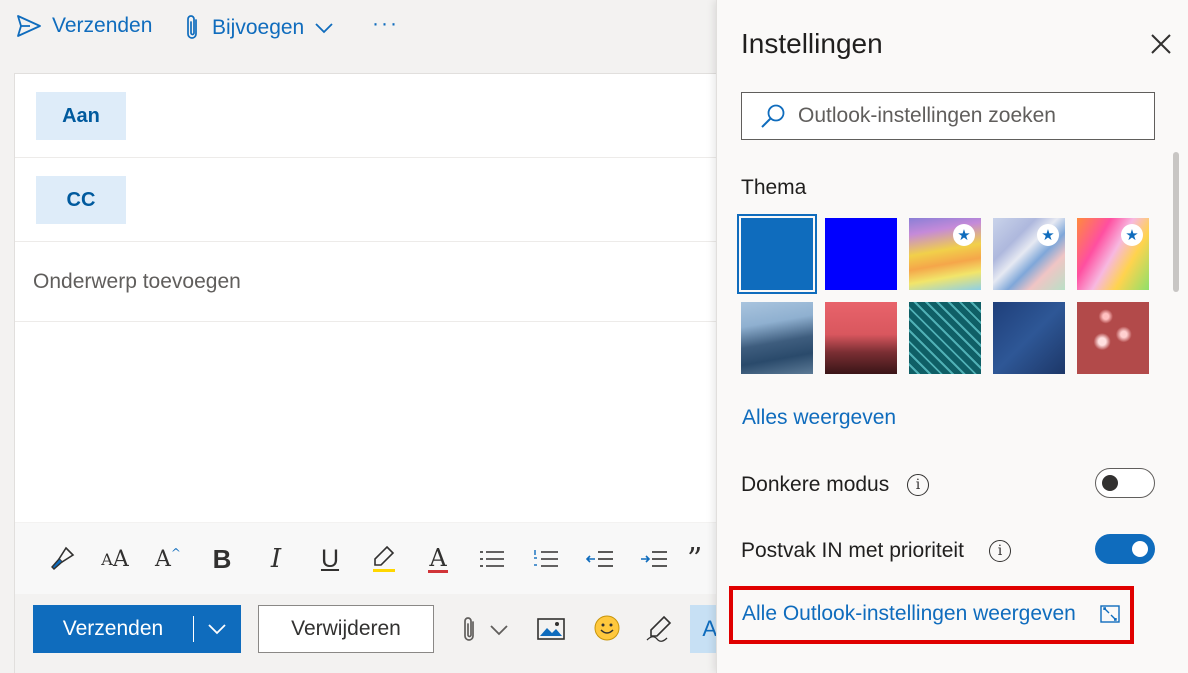 The image size is (1188, 673). I want to click on decrease-indent-icon, so click(600, 559).